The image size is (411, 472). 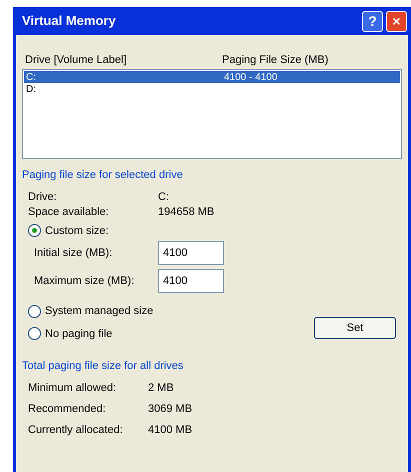 I want to click on info-value: C:, so click(x=163, y=197).